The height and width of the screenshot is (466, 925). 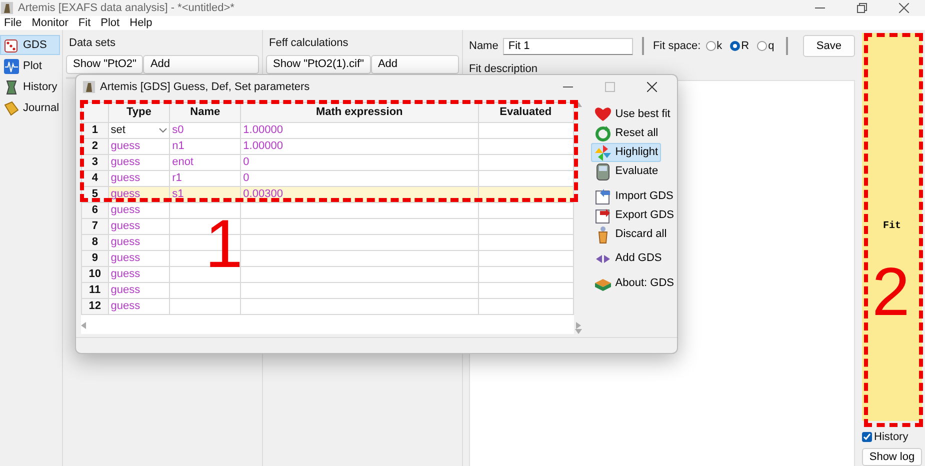 What do you see at coordinates (95, 258) in the screenshot?
I see `row-number: 9` at bounding box center [95, 258].